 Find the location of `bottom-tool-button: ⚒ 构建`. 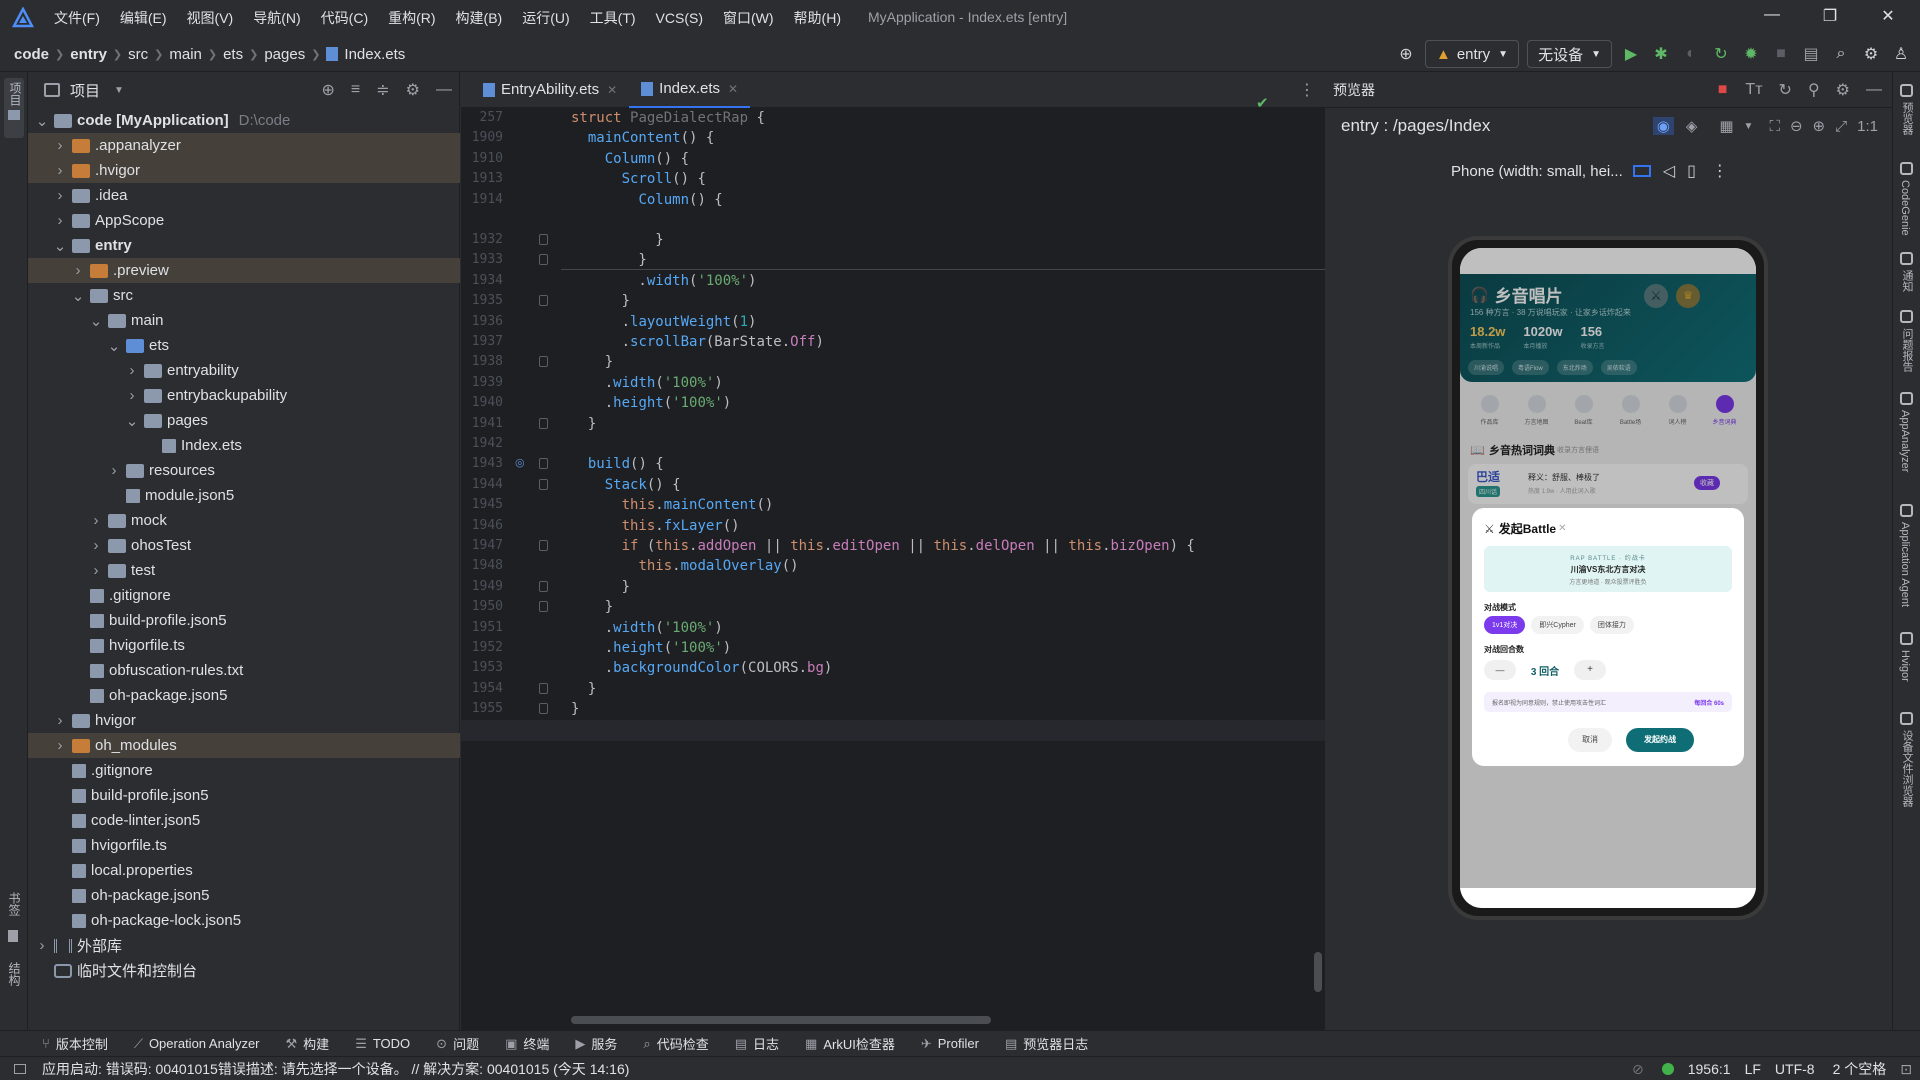

bottom-tool-button: ⚒ 构建 is located at coordinates (308, 1043).